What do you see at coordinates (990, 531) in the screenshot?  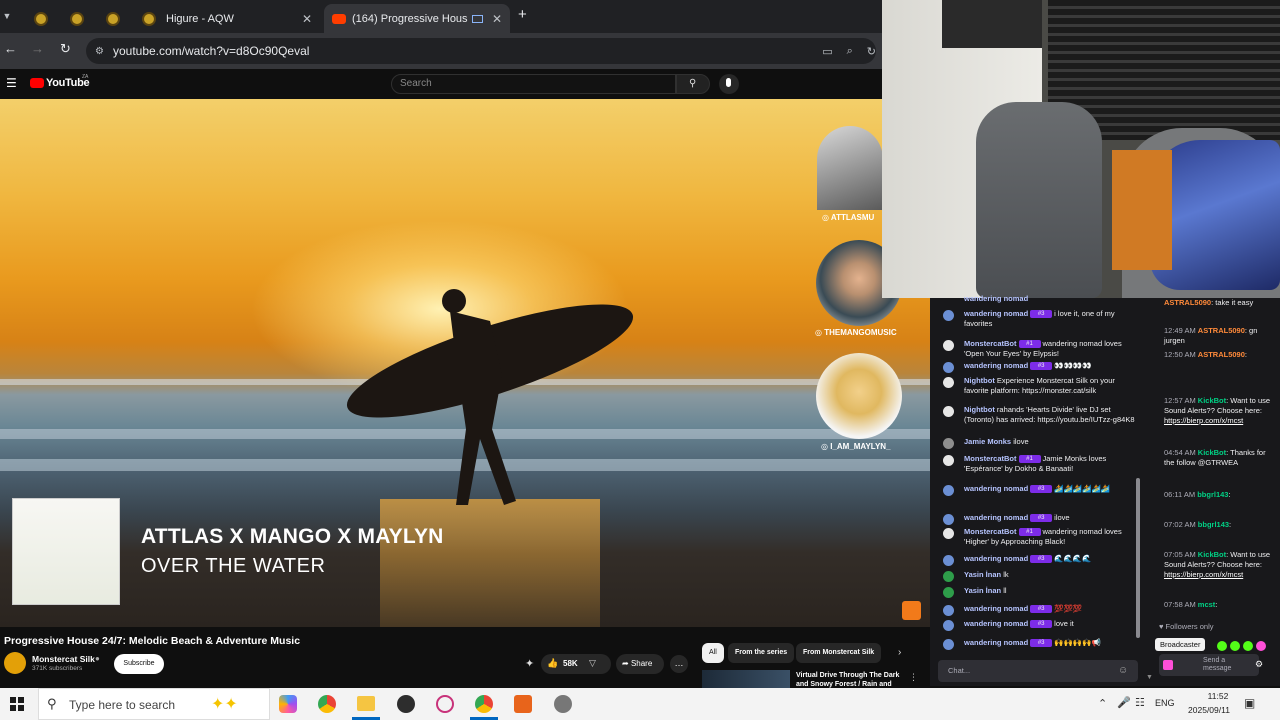 I see `chat-username: MonstercatBot` at bounding box center [990, 531].